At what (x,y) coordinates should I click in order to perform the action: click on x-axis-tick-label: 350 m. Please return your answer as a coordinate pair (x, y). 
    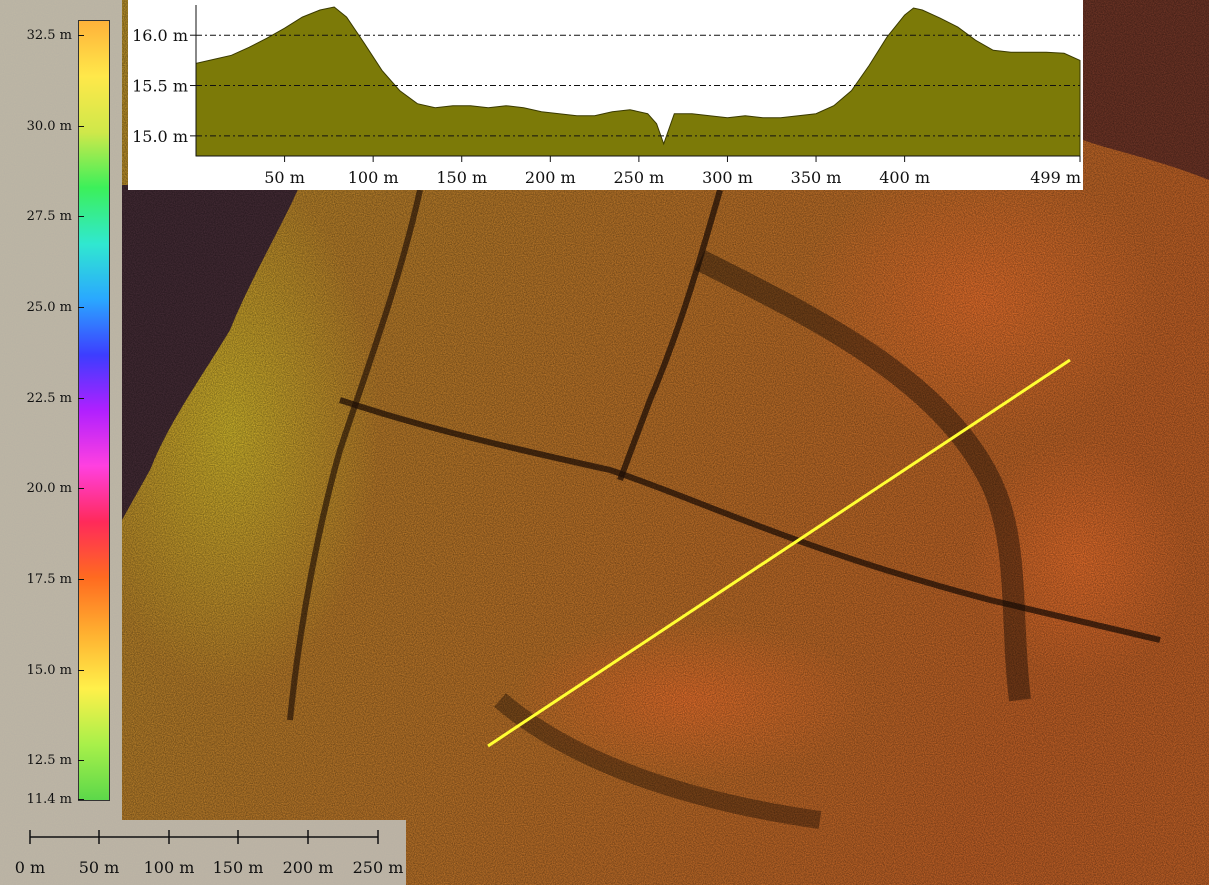
    Looking at the image, I should click on (816, 177).